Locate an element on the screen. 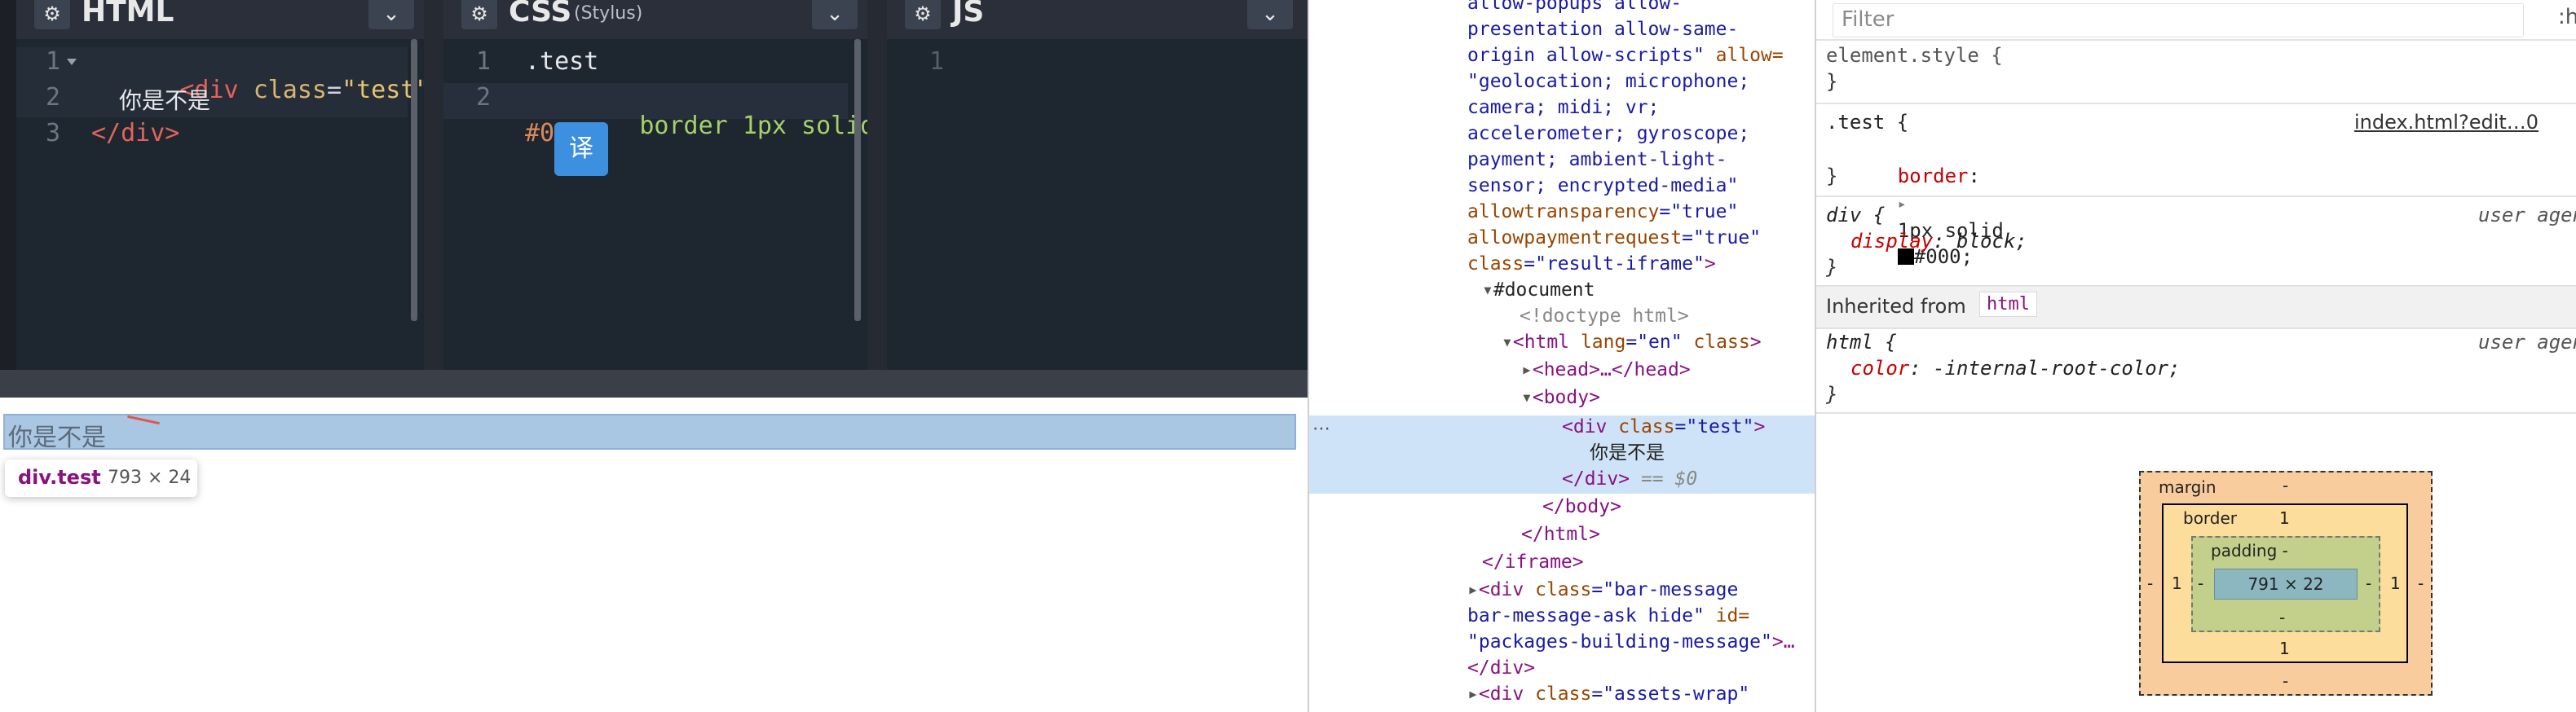 The height and width of the screenshot is (712, 2576). filter-placeholder: Filter is located at coordinates (1868, 19).